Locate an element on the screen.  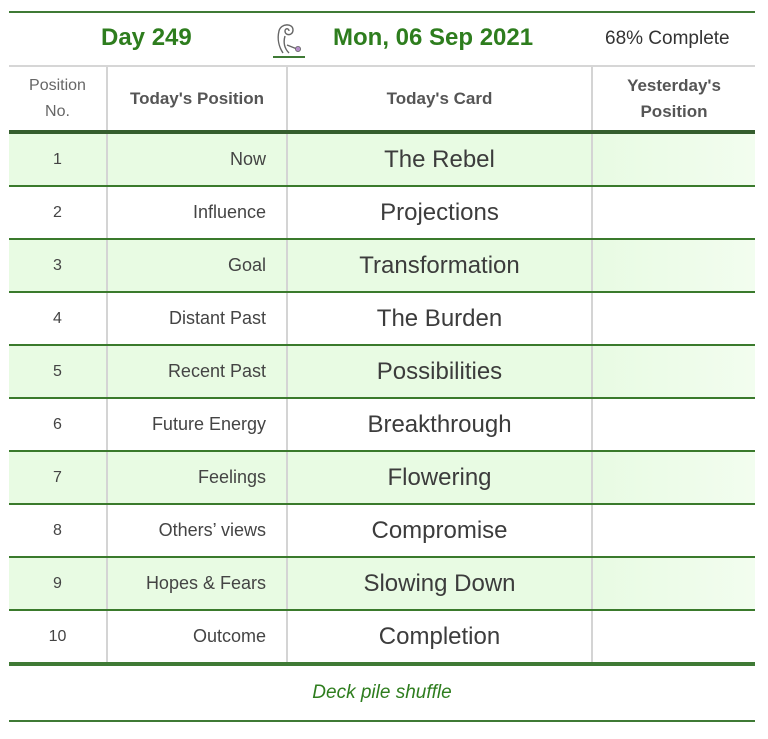
todays-position-cell: Future Energy is located at coordinates (197, 425).